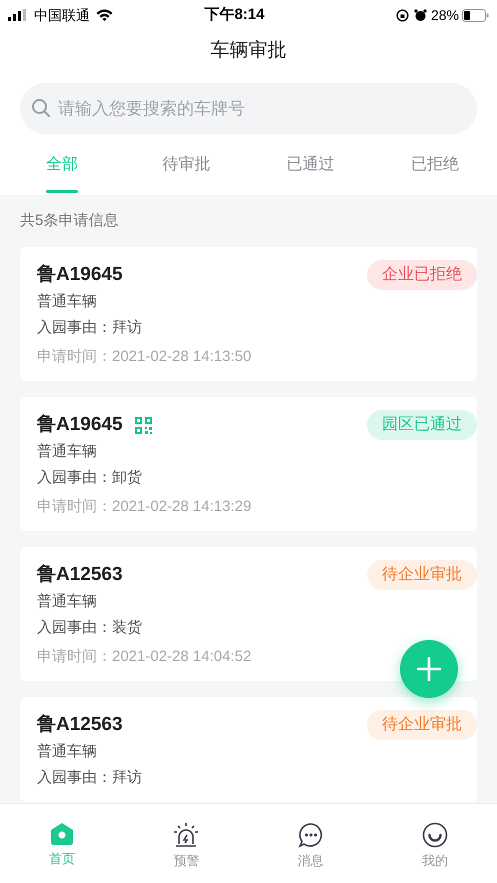 Image resolution: width=497 pixels, height=883 pixels. I want to click on record-card: 鲁A19645 园区已通过 普通车辆 入园事由：卸货 申请时间：2021-02-28 14:13:29, so click(248, 464).